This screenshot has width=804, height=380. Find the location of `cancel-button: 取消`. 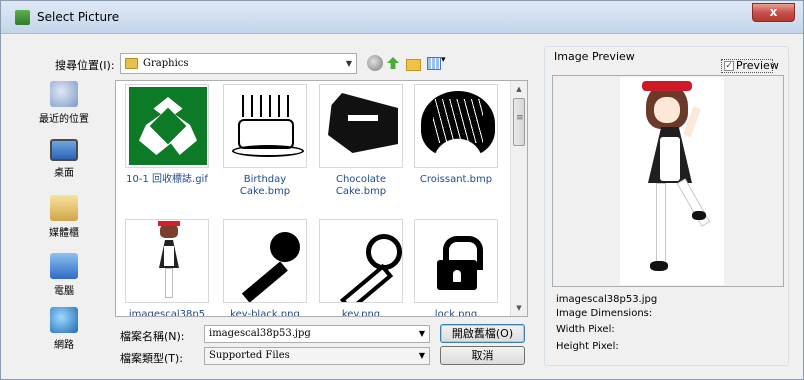

cancel-button: 取消 is located at coordinates (482, 355).